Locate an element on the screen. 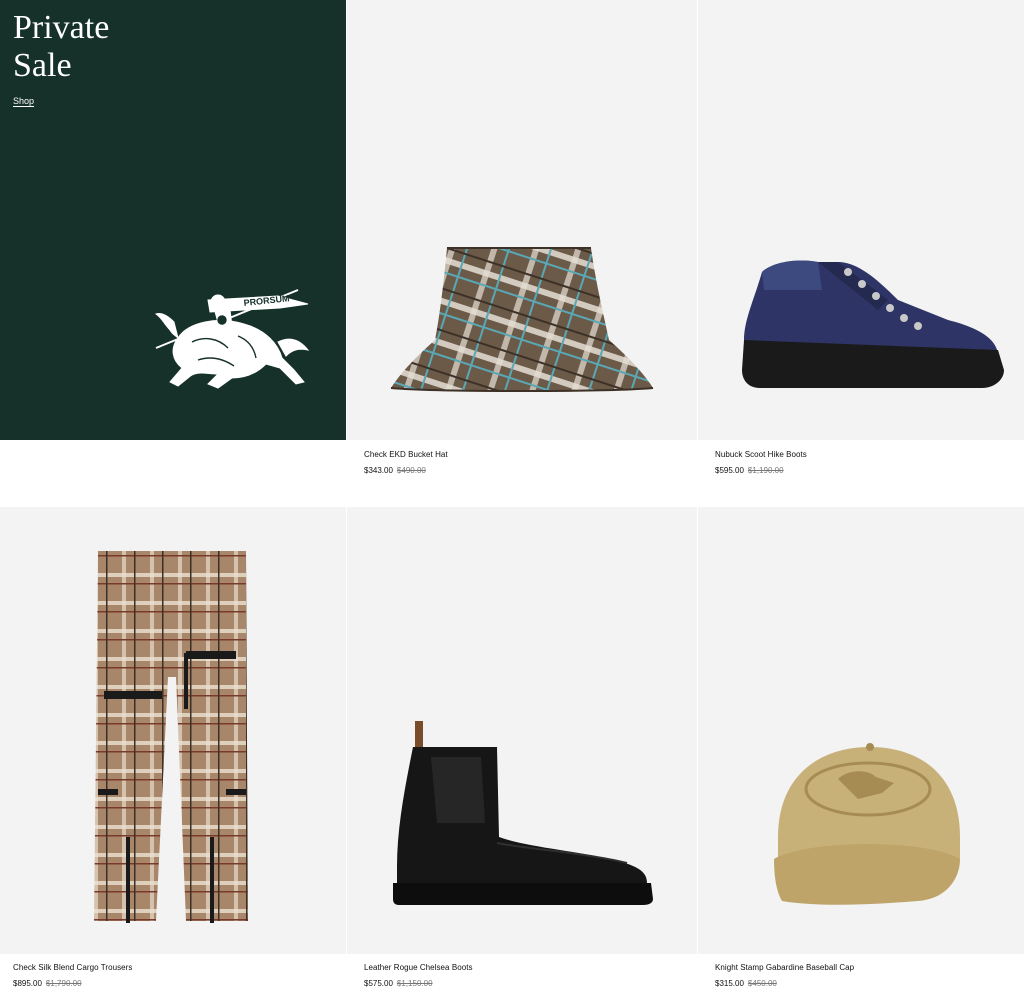 Image resolution: width=1024 pixels, height=1006 pixels. original-price: $1,190.00 is located at coordinates (765, 470).